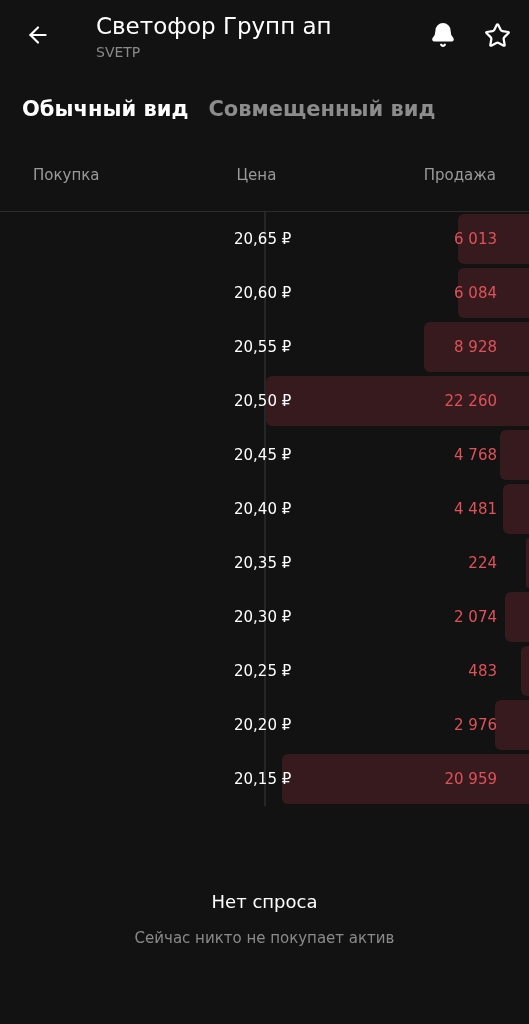 The image size is (529, 1024). Describe the element at coordinates (263, 239) in the screenshot. I see `price: 20,65 ₽` at that location.